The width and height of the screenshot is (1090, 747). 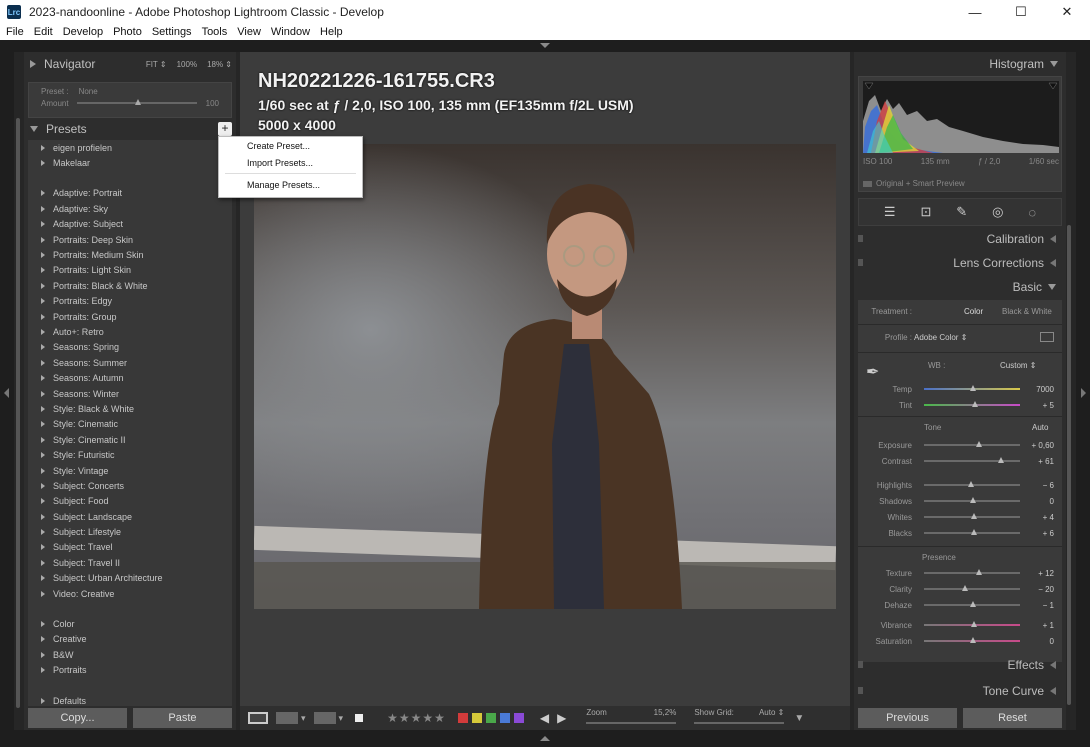 I want to click on navigator-header: Navigator FIT ⇕ 100% 18% ⇕, so click(x=130, y=64).